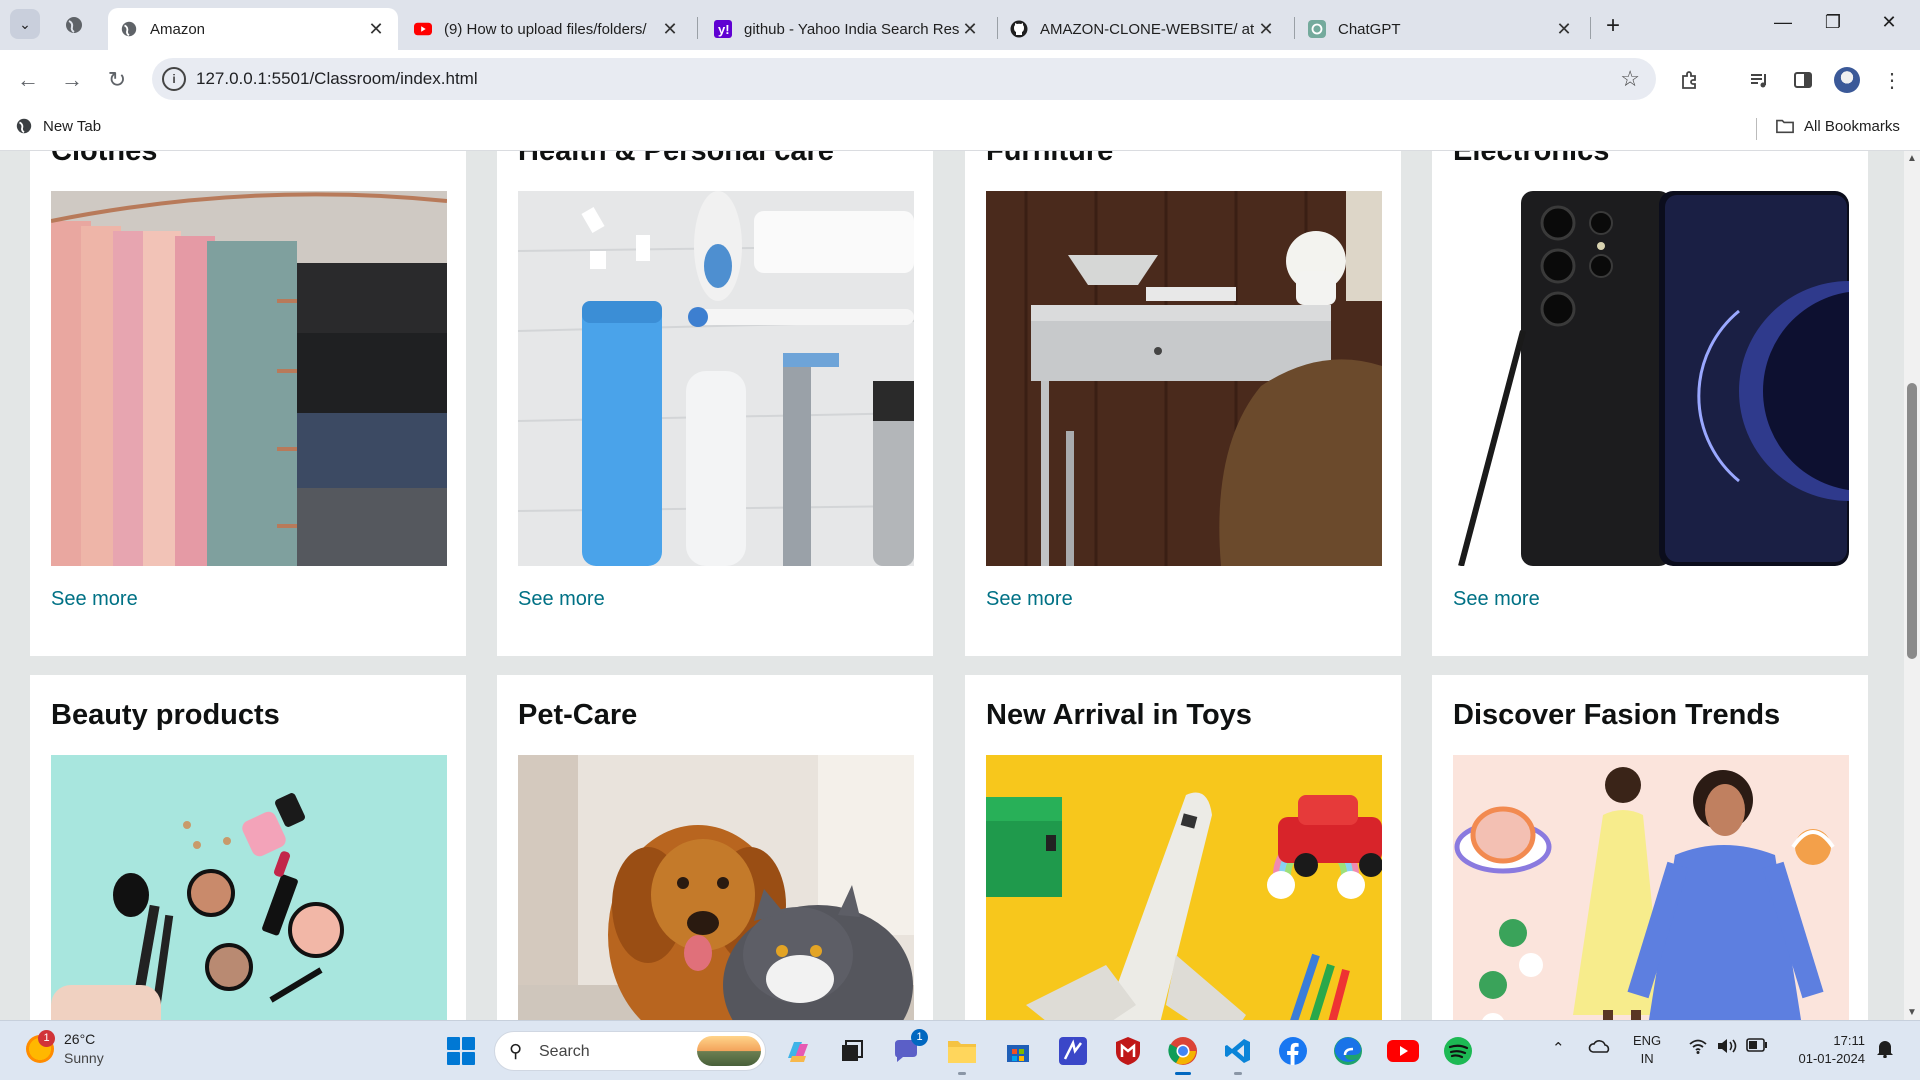 The width and height of the screenshot is (1920, 1080). What do you see at coordinates (516, 1051) in the screenshot?
I see `search-icon: ⚲` at bounding box center [516, 1051].